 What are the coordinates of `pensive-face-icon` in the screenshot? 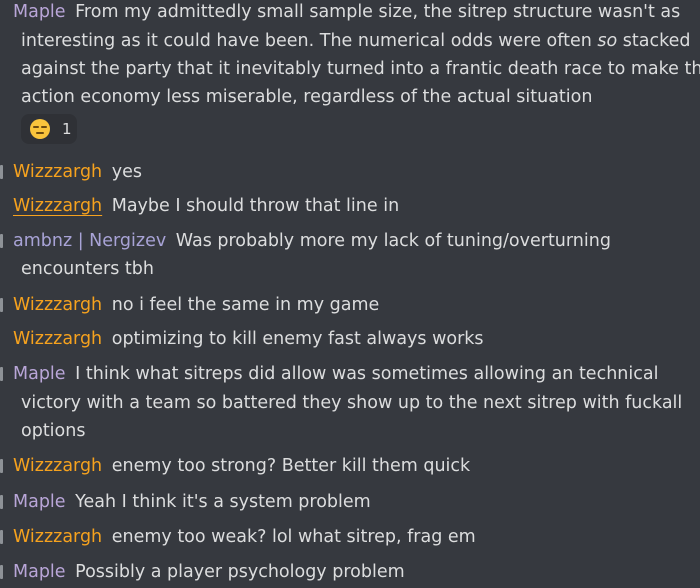 It's located at (40, 129).